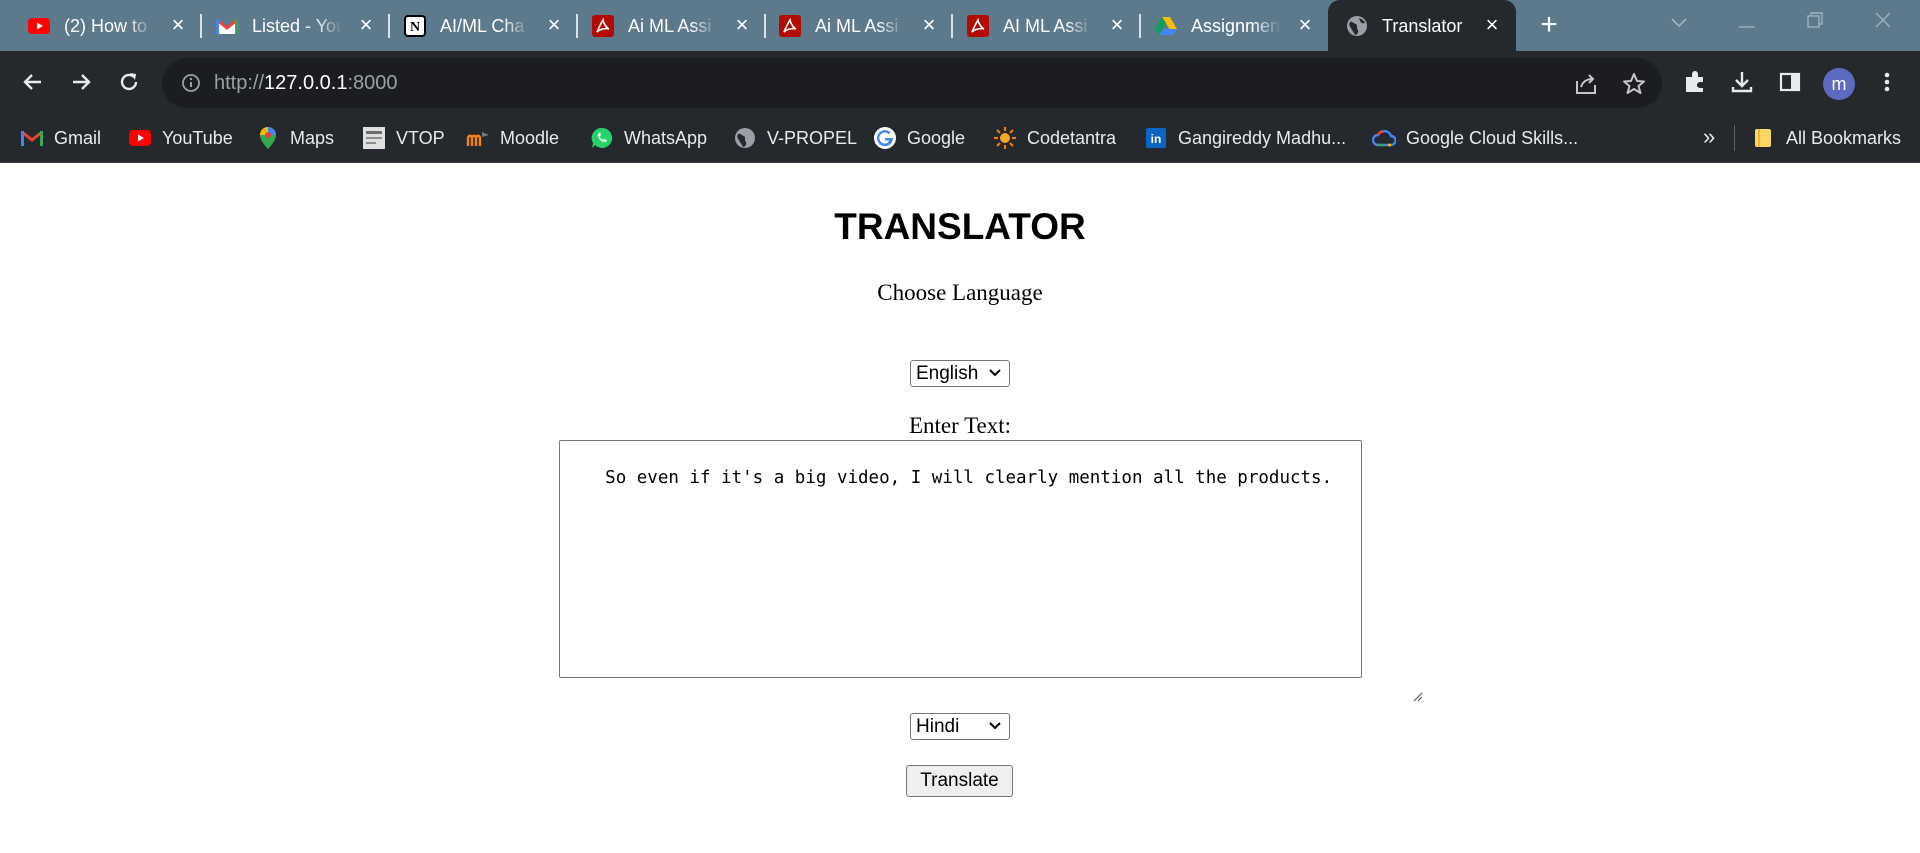 This screenshot has height=853, width=1920. Describe the element at coordinates (1815, 23) in the screenshot. I see `restore-icon` at that location.